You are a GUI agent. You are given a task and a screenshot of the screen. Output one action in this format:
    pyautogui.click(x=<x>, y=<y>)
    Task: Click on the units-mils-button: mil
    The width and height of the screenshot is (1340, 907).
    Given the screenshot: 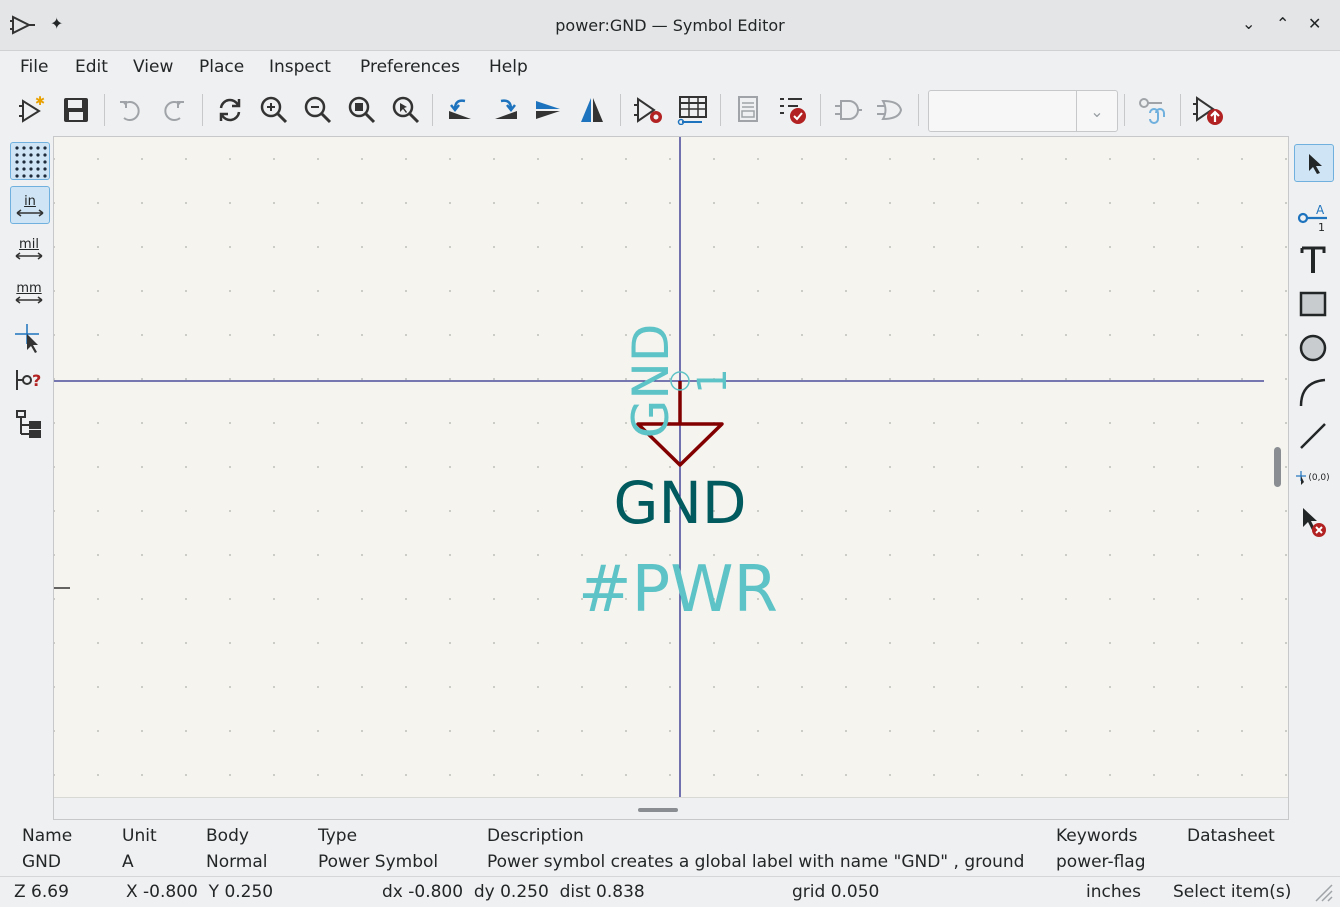 What is the action you would take?
    pyautogui.click(x=29, y=248)
    